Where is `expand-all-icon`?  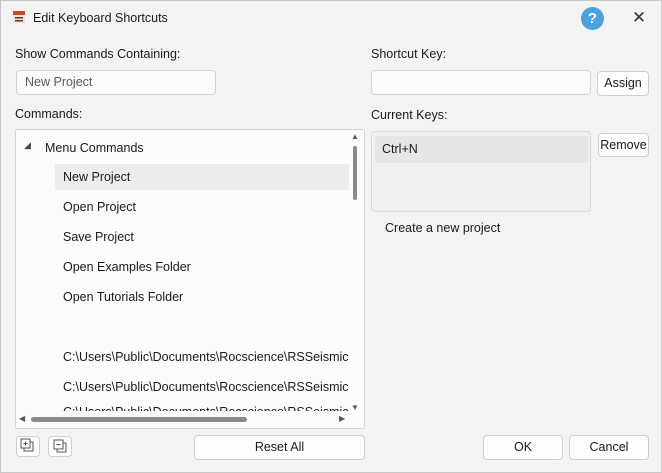 expand-all-icon is located at coordinates (27, 445).